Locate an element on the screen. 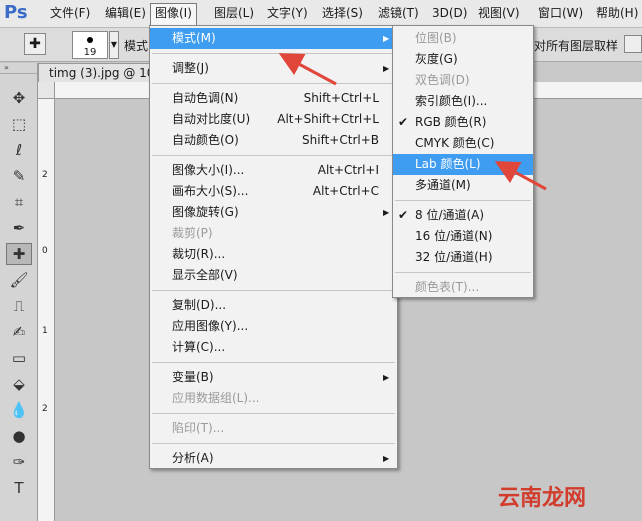 This screenshot has height=521, width=642. arrow-to-lab-color is located at coordinates (520, 176).